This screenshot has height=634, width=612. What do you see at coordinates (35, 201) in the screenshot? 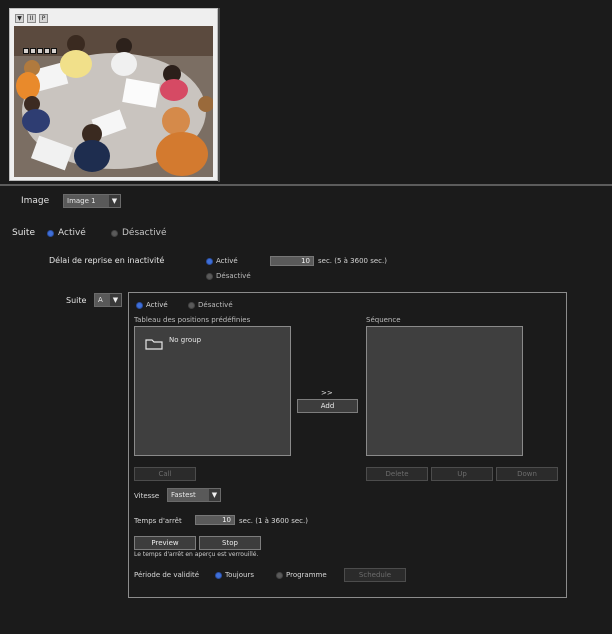
I see `image-label: Image` at bounding box center [35, 201].